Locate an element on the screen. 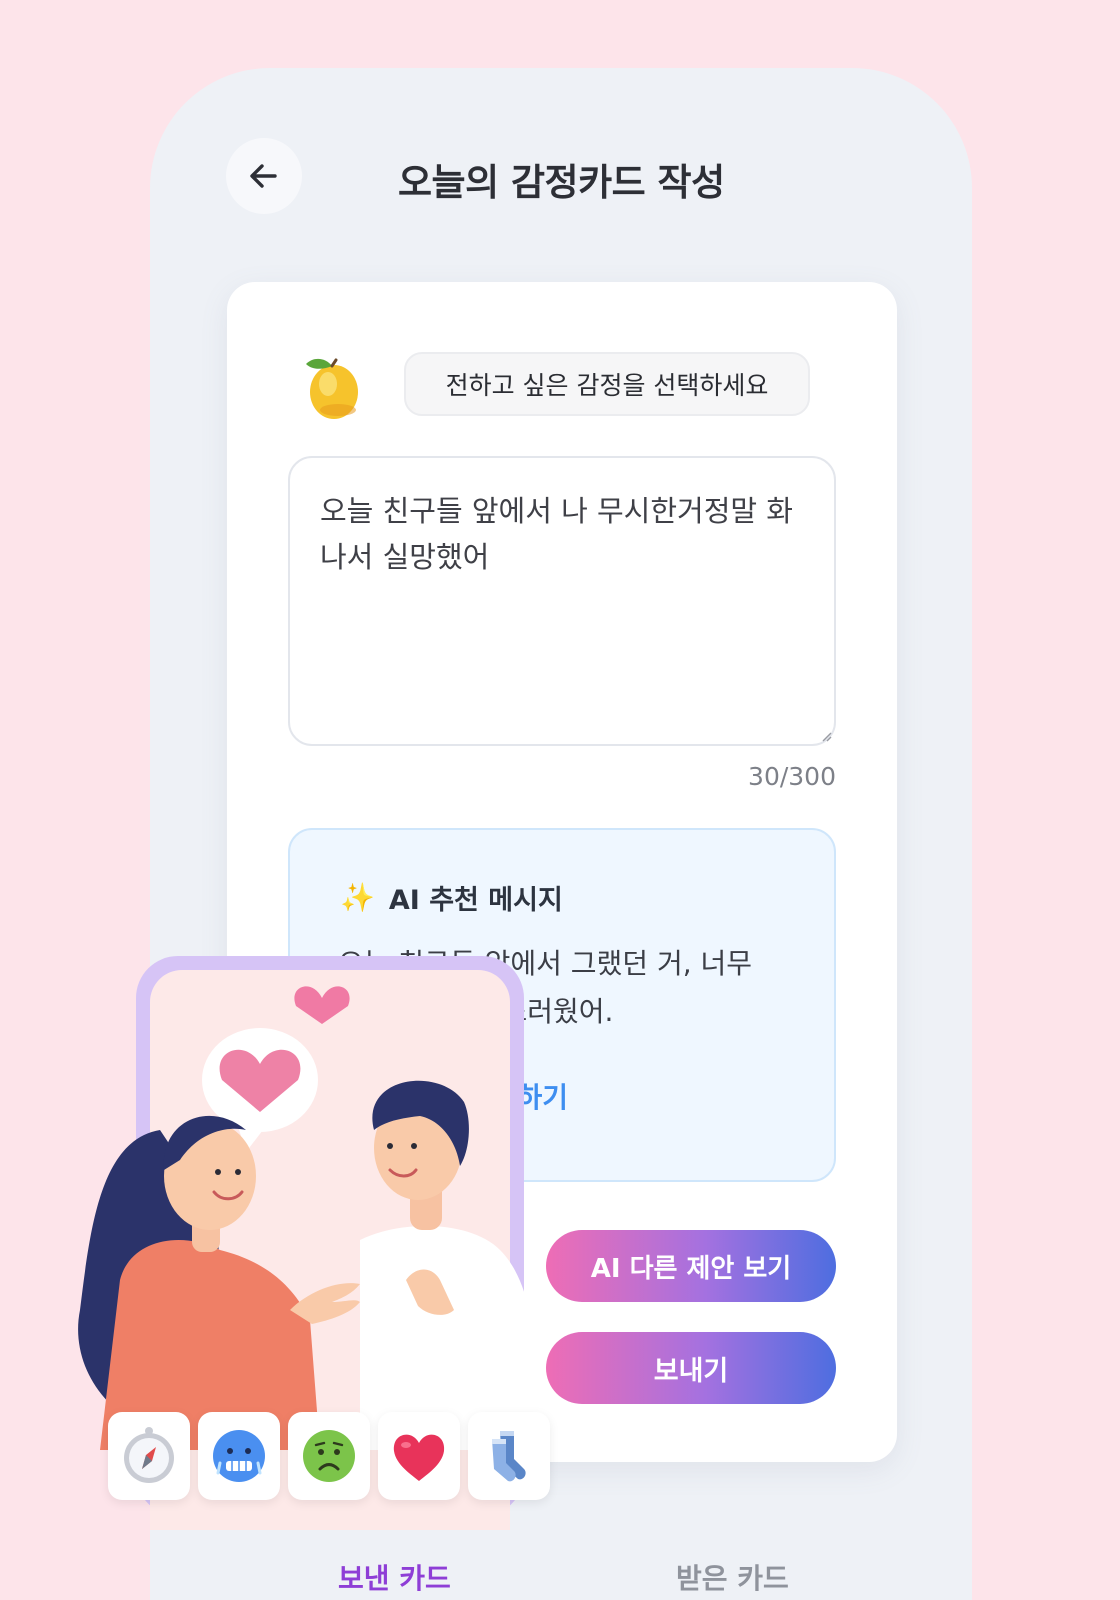 Image resolution: width=1120 pixels, height=1600 pixels. emoji-option-nauseated-face is located at coordinates (329, 1456).